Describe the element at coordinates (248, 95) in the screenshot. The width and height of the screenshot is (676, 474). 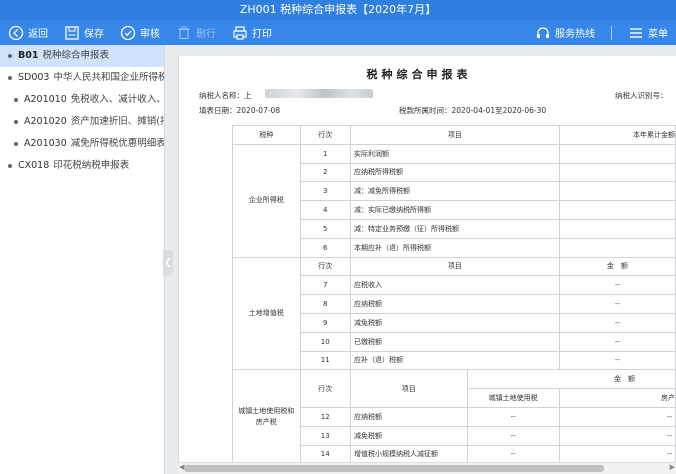
I see `taxpayer-name-value: 上` at that location.